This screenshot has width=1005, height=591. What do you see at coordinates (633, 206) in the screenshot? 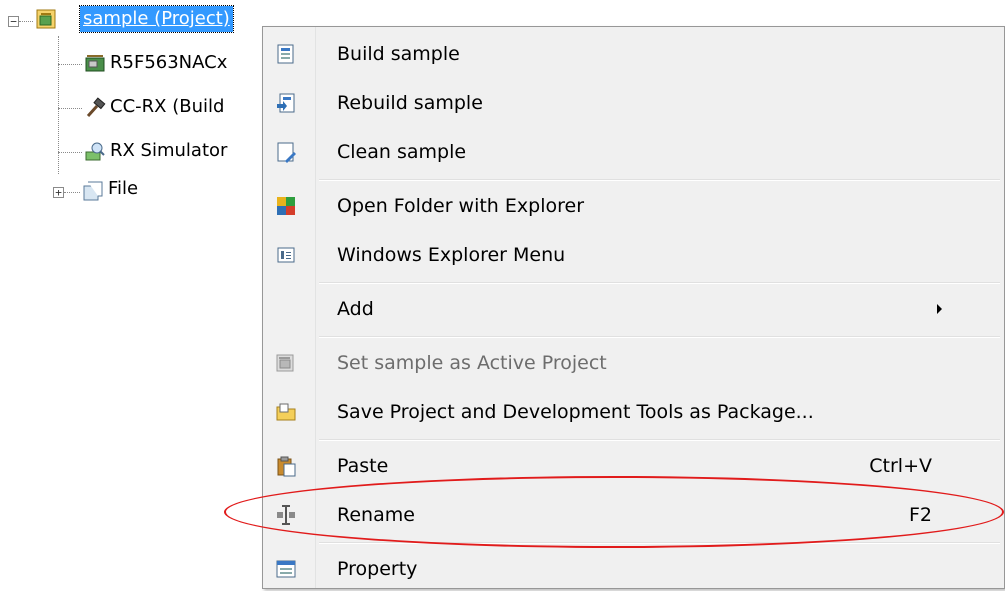
I see `menu-item-open-folder: Open Folder with Explorer` at bounding box center [633, 206].